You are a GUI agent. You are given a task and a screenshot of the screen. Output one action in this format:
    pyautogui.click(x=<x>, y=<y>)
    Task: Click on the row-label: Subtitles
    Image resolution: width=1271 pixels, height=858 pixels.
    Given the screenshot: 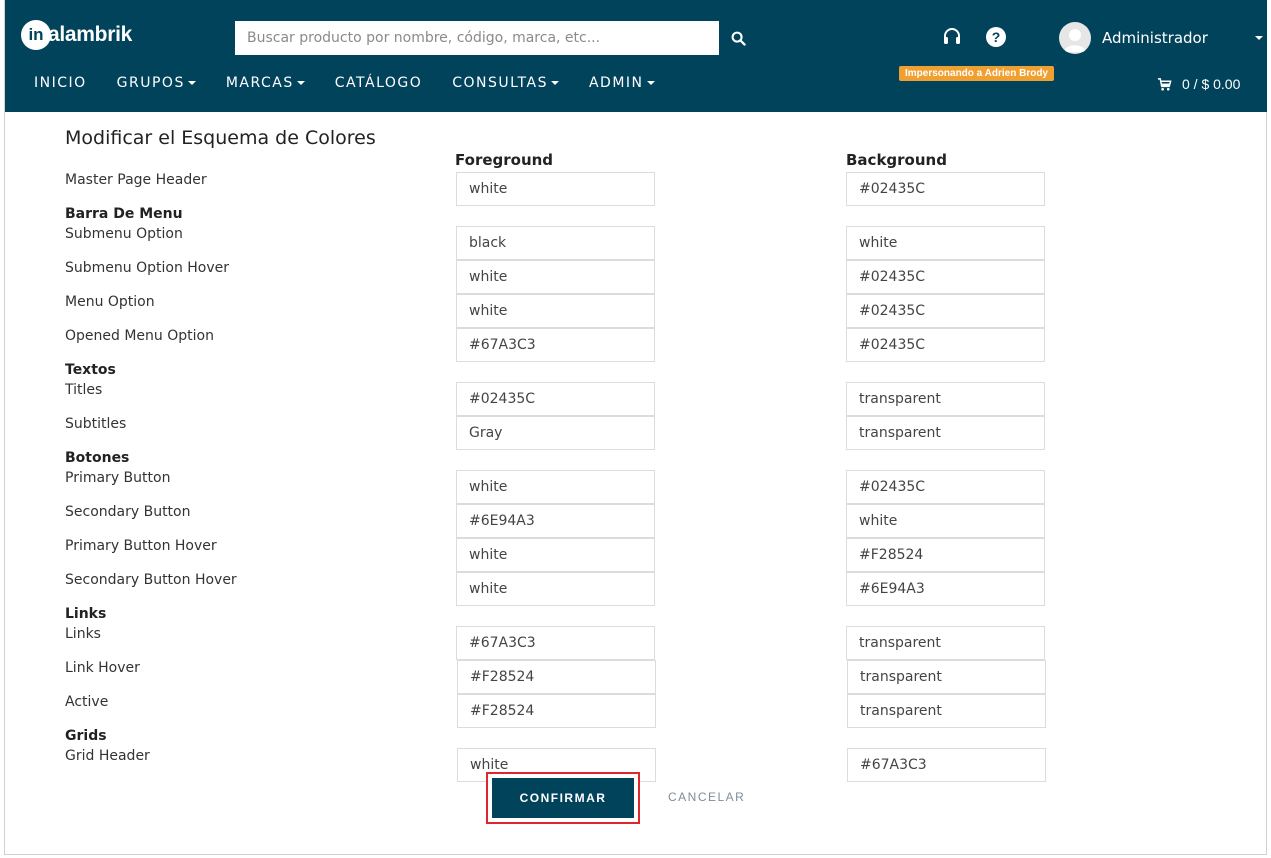 What is the action you would take?
    pyautogui.click(x=96, y=424)
    